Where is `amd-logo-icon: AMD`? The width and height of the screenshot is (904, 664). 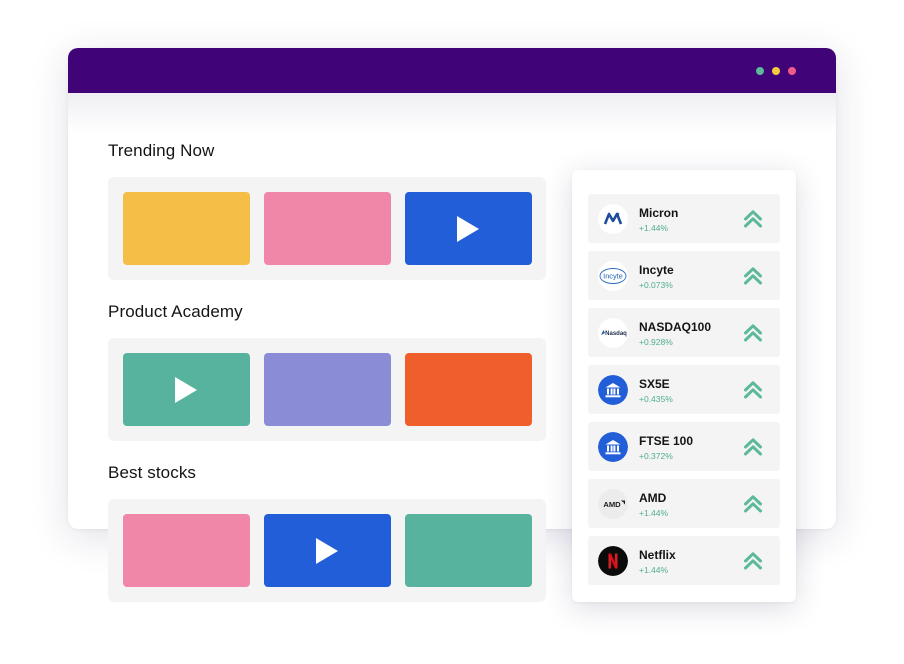 amd-logo-icon: AMD is located at coordinates (613, 504).